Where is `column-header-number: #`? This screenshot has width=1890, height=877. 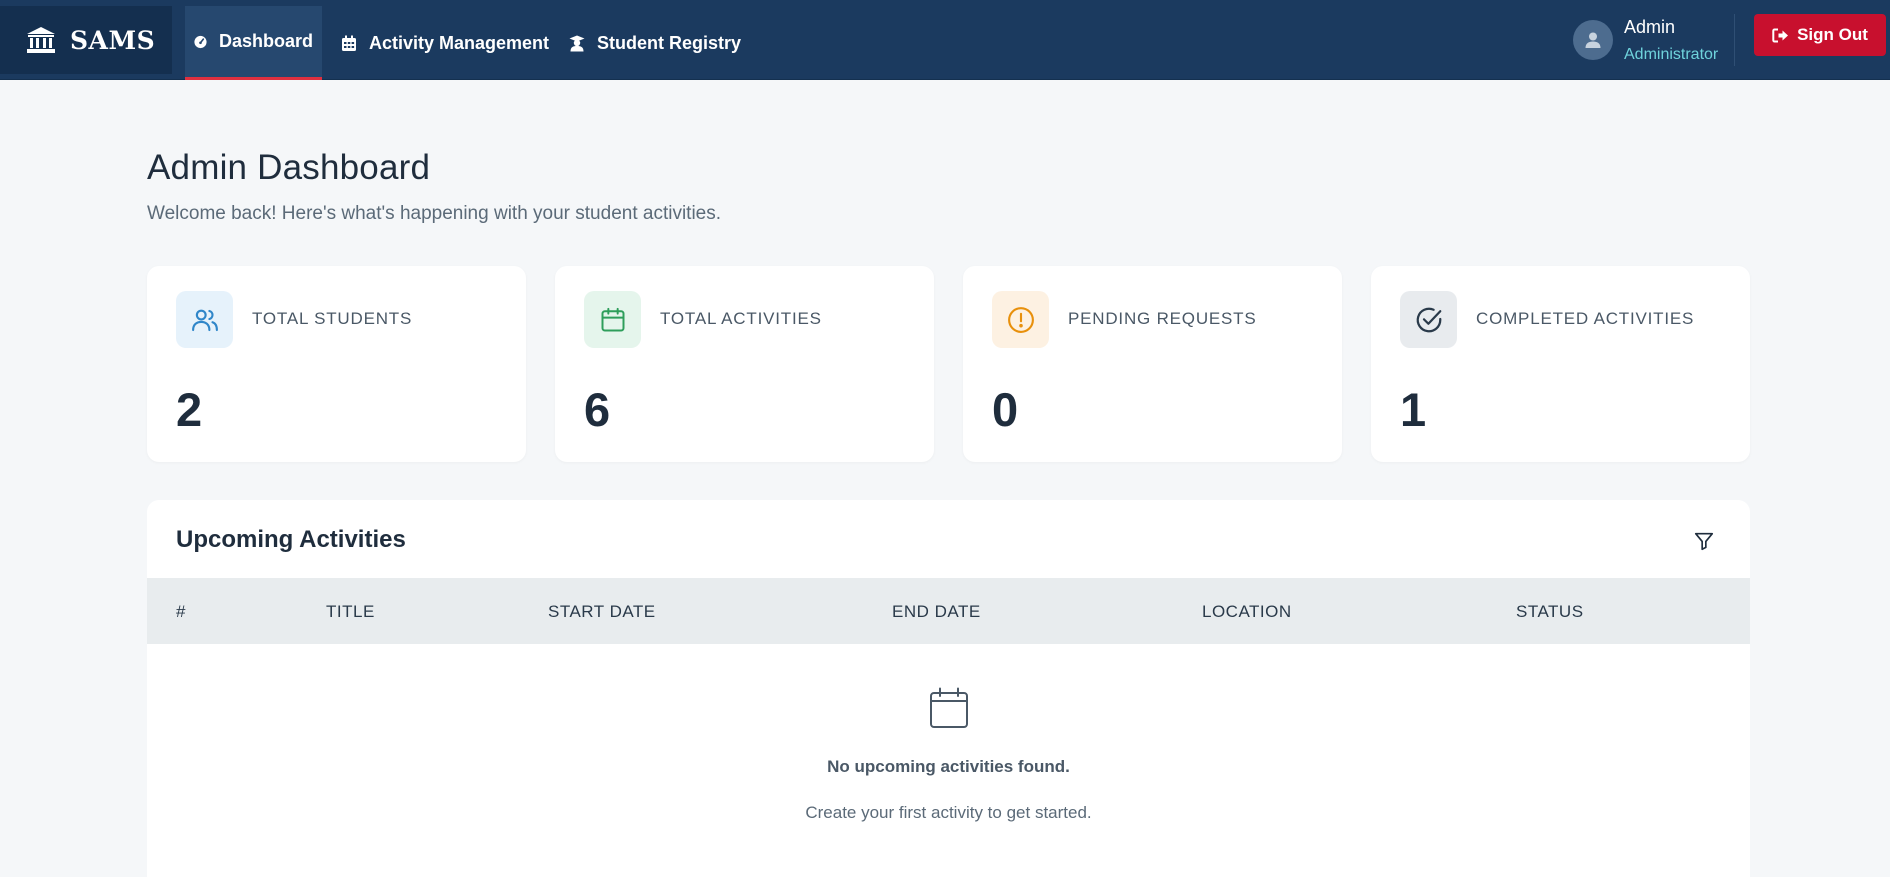 column-header-number: # is located at coordinates (181, 612).